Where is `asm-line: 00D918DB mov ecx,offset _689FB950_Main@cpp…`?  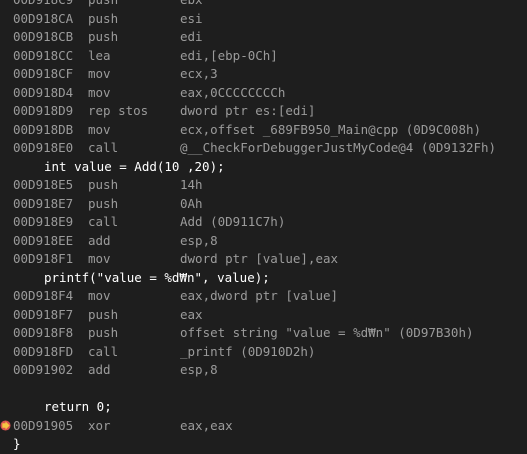
asm-line: 00D918DB mov ecx,offset _689FB950_Main@cpp… is located at coordinates (263, 130).